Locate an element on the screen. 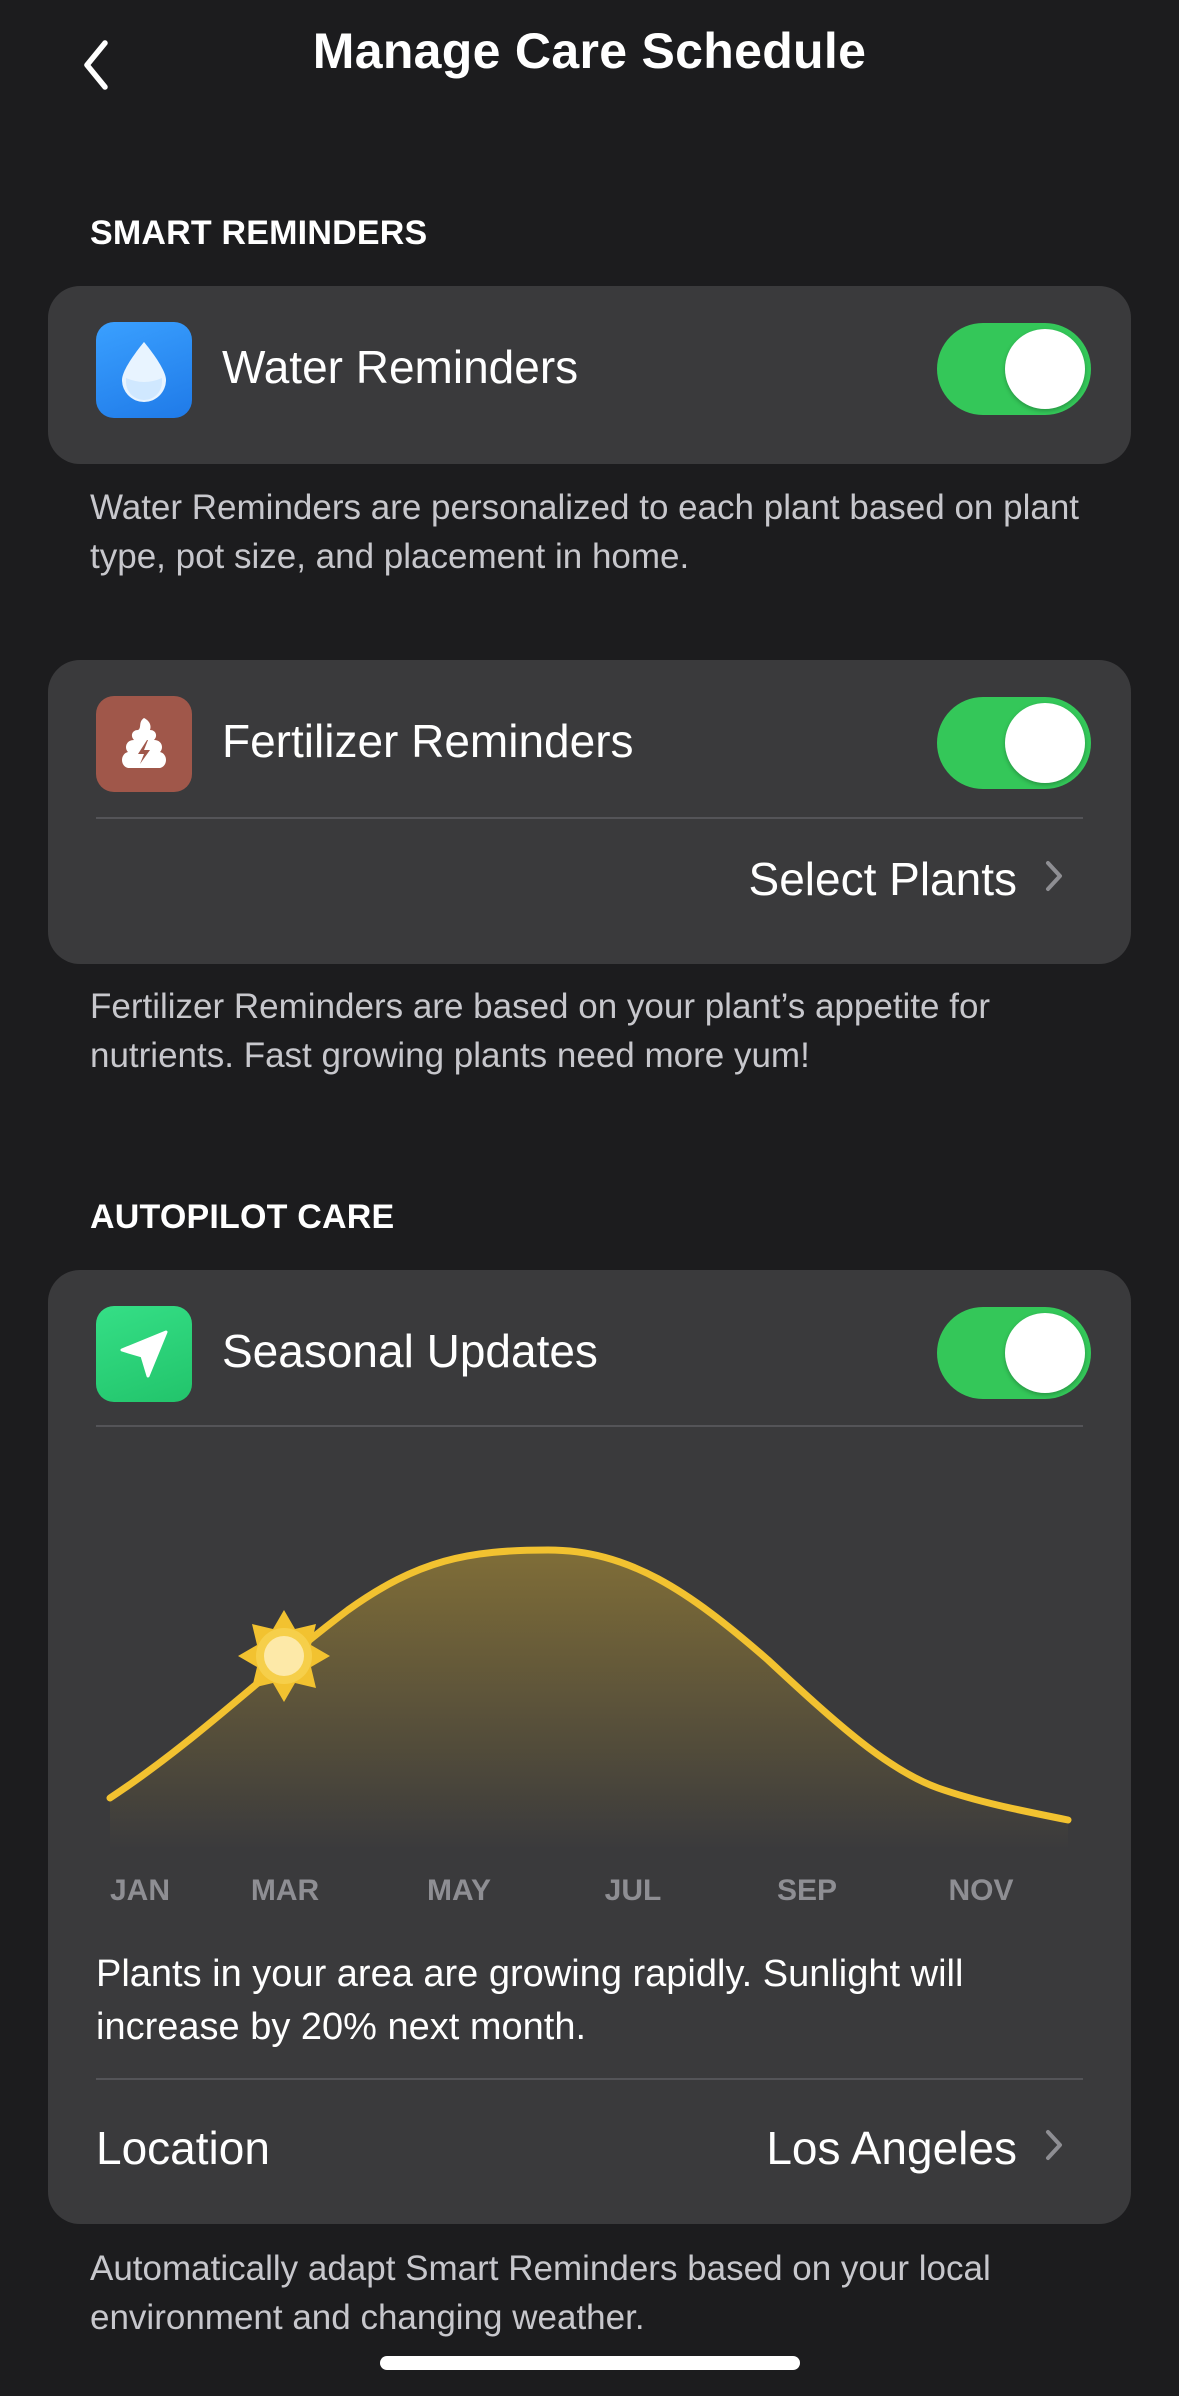 This screenshot has width=1179, height=2396. month-label: JAN is located at coordinates (140, 1890).